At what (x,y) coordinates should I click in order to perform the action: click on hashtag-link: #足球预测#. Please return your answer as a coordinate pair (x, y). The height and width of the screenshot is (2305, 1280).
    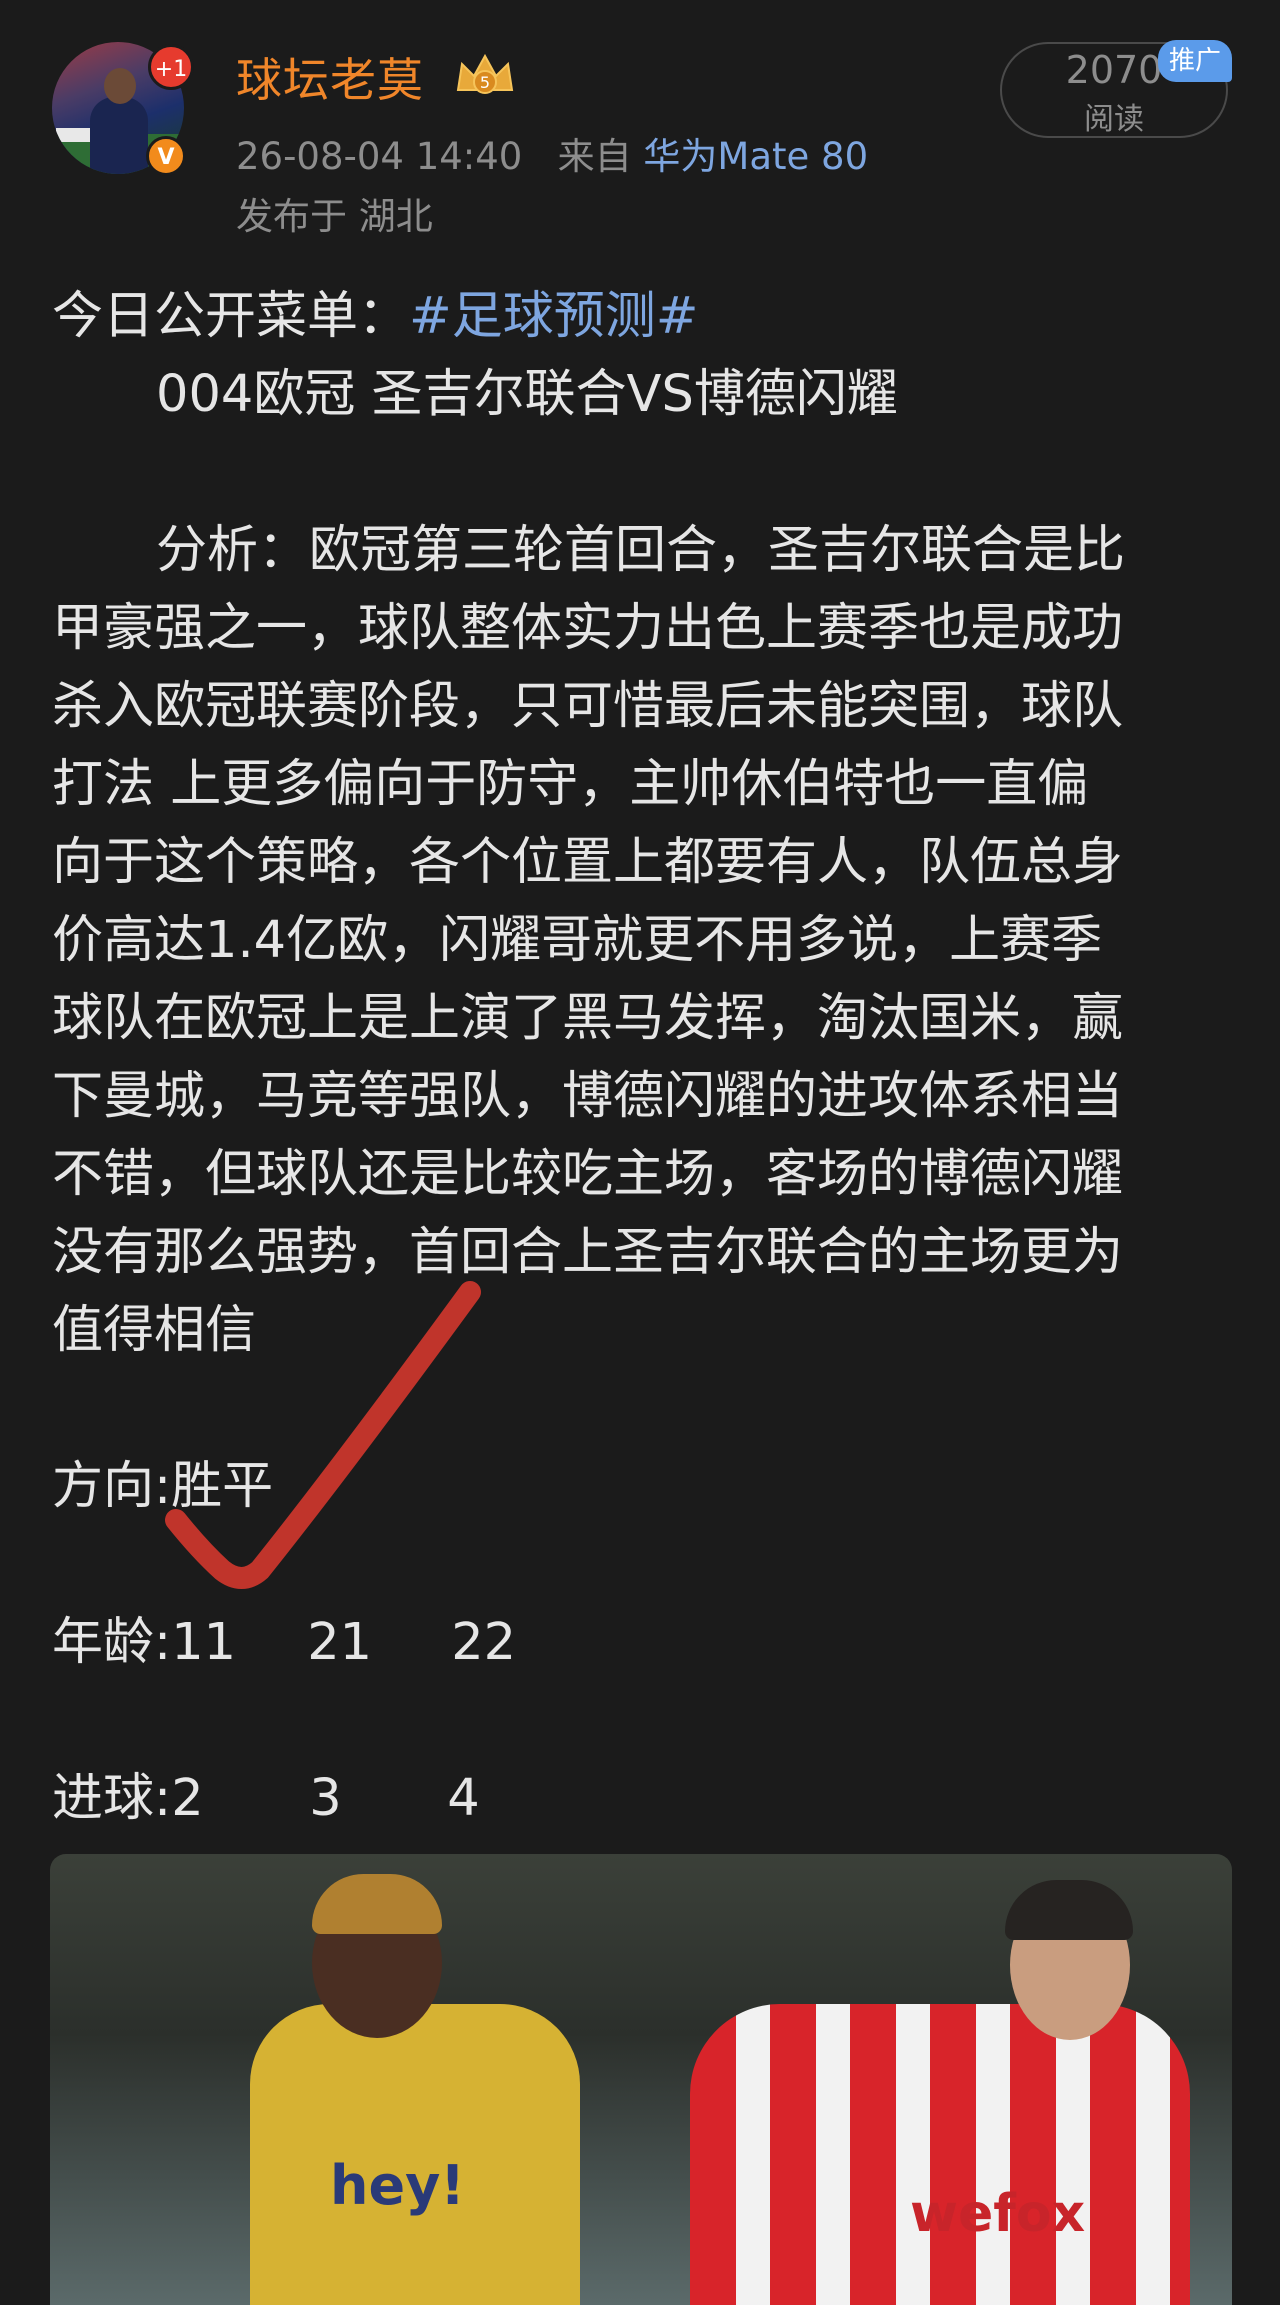
    Looking at the image, I should click on (553, 316).